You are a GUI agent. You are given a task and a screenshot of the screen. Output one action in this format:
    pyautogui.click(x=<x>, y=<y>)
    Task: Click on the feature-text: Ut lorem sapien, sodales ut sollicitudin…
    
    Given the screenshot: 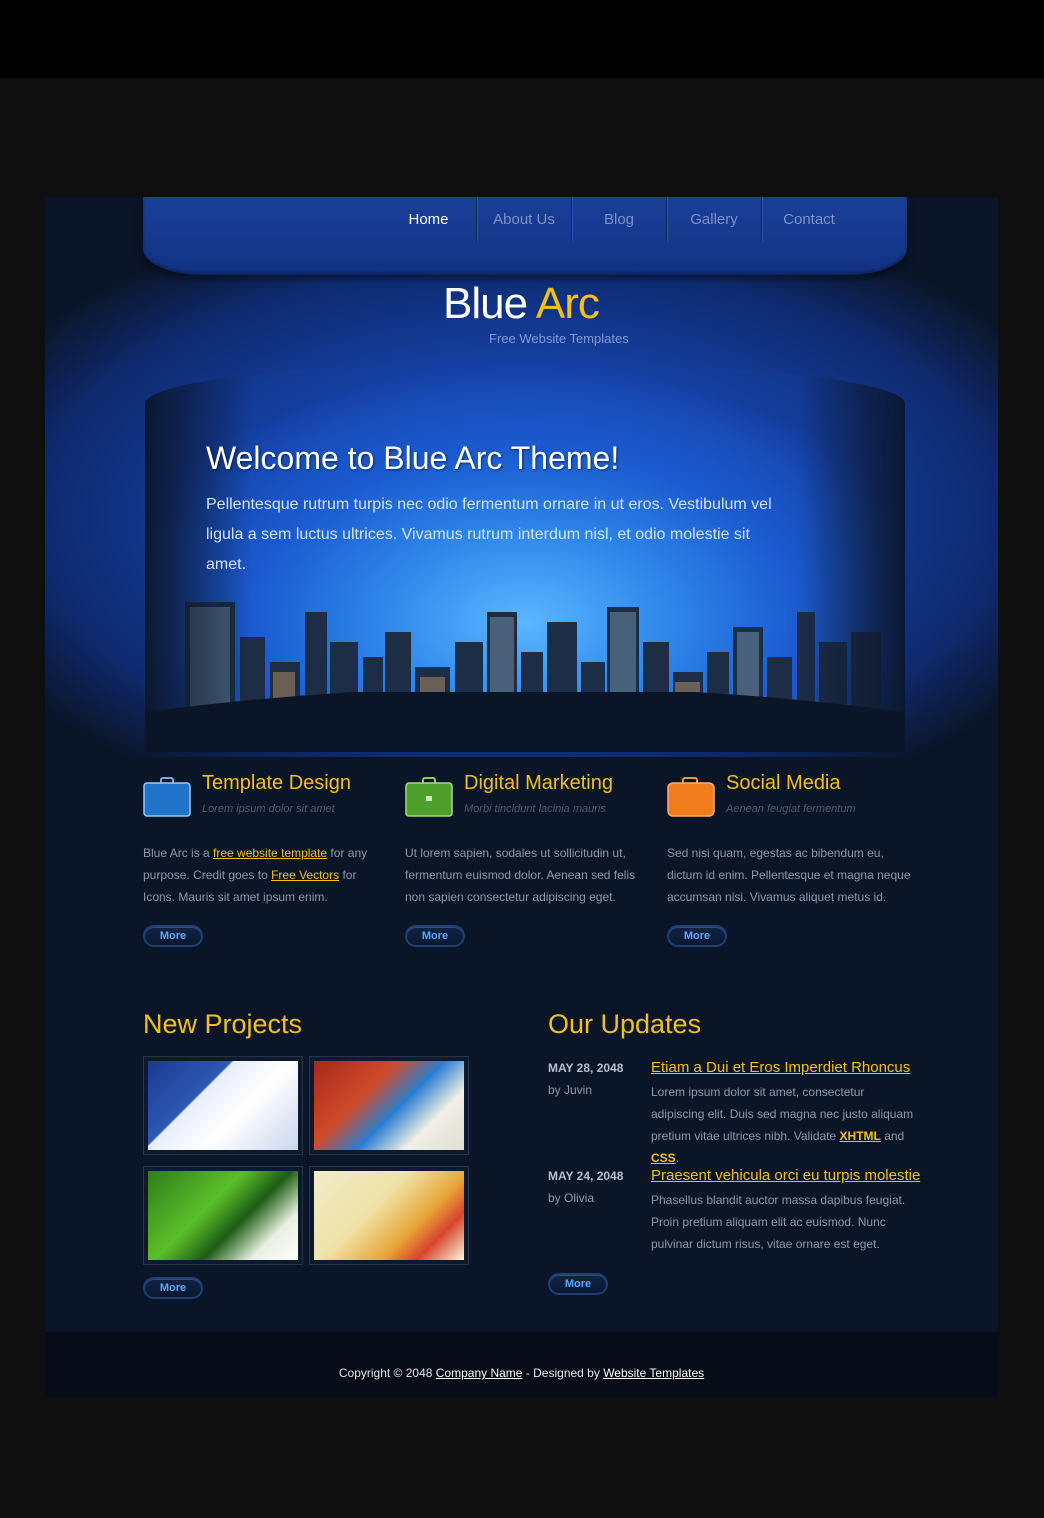 What is the action you would take?
    pyautogui.click(x=520, y=875)
    